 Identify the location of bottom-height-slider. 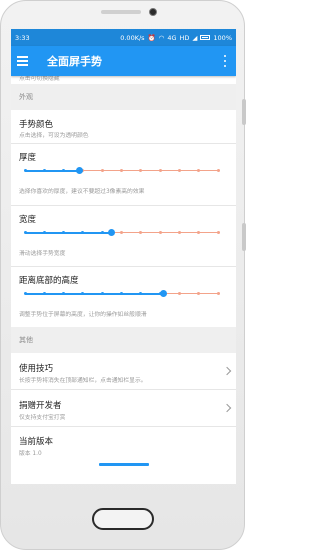
(121, 293).